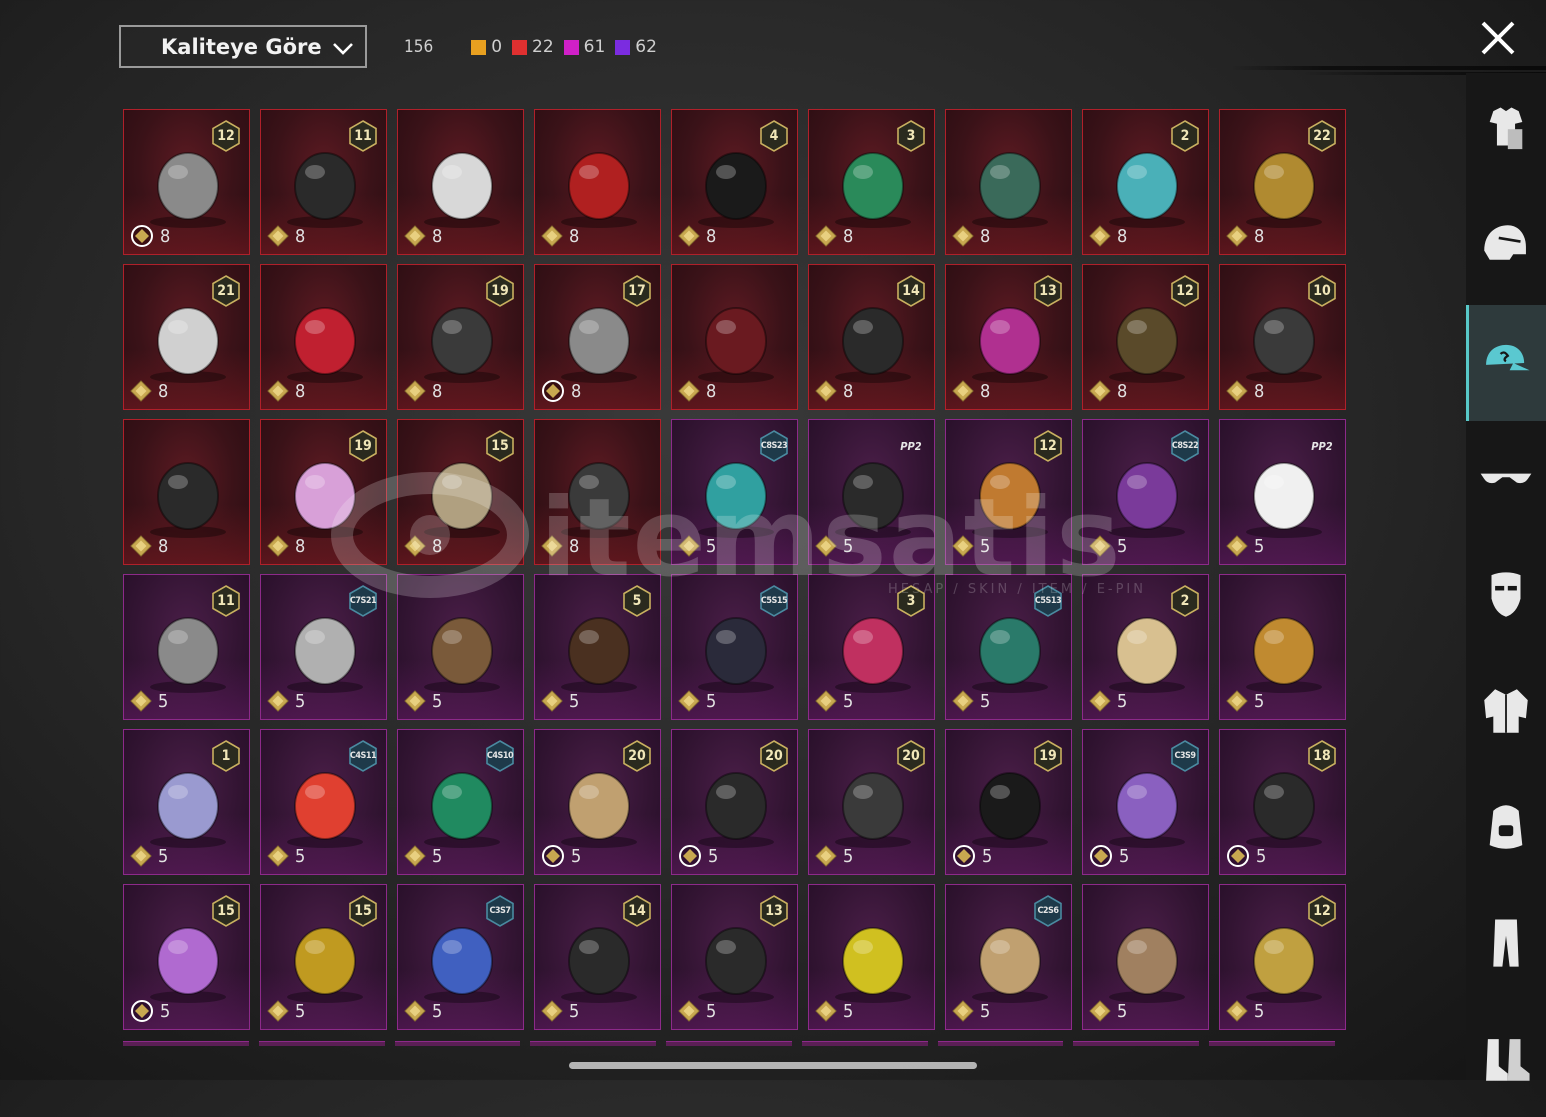 The height and width of the screenshot is (1117, 1546). What do you see at coordinates (1506, 479) in the screenshot?
I see `sidebar-item-glasses` at bounding box center [1506, 479].